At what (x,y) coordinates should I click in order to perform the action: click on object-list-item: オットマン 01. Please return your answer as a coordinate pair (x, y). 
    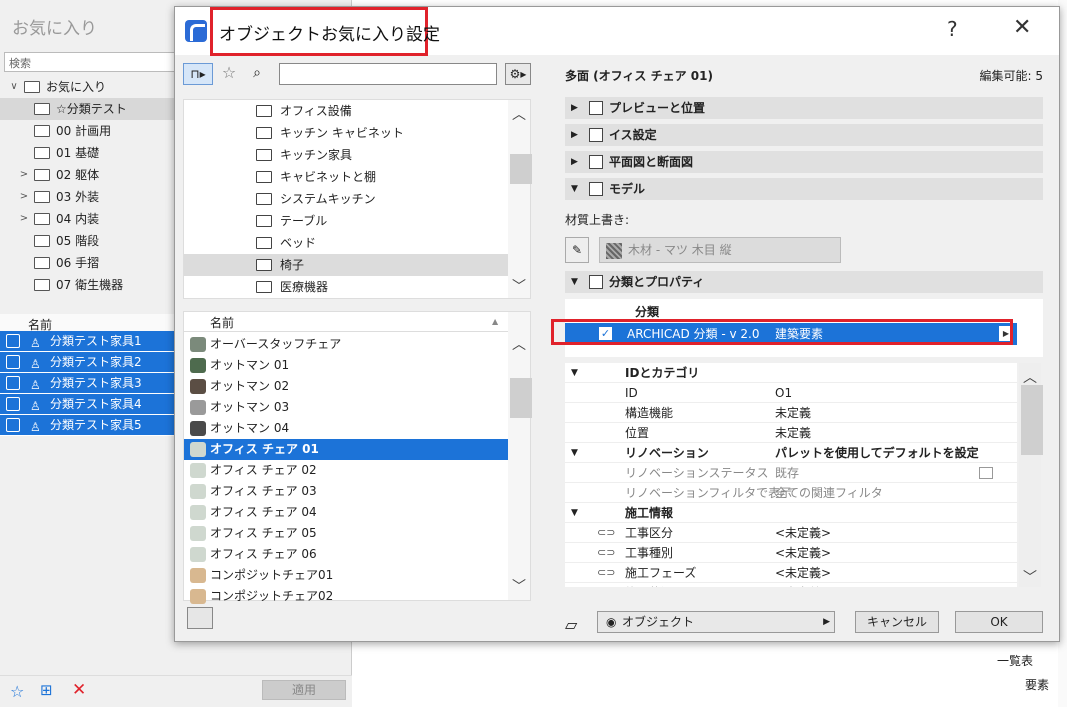
    Looking at the image, I should click on (346, 365).